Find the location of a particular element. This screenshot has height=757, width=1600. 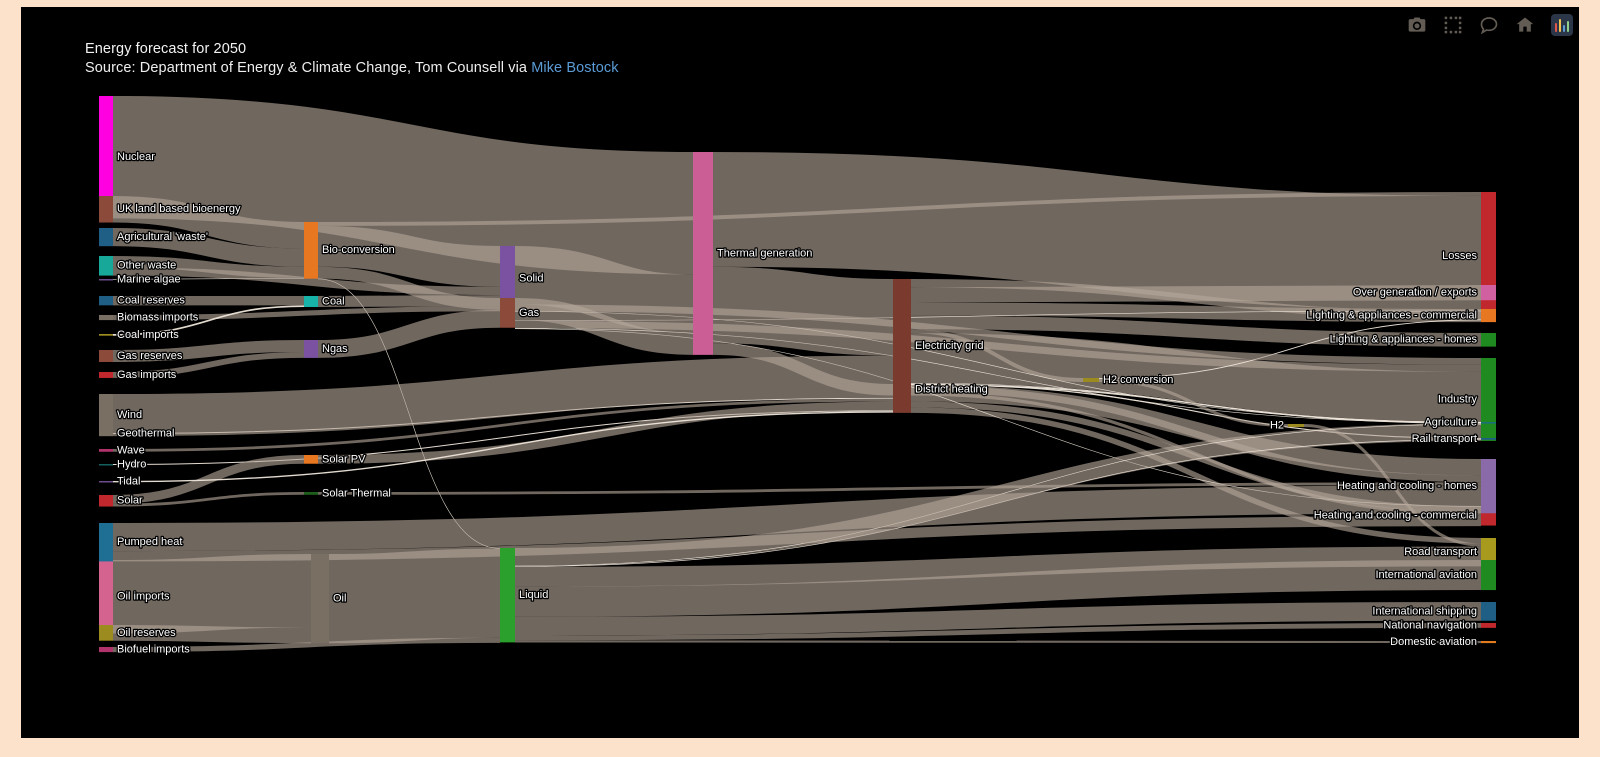

sankey-node-label: Oil reserves is located at coordinates (146, 633).